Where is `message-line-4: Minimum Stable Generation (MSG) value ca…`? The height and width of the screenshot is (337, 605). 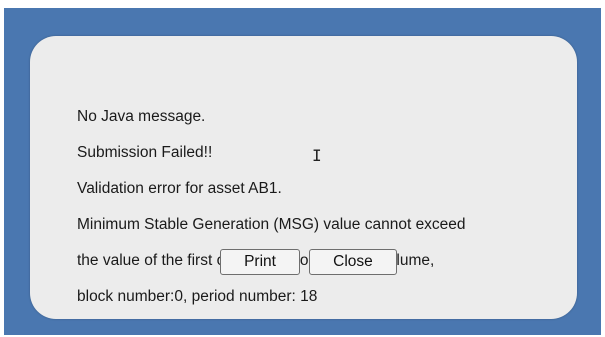
message-line-4: Minimum Stable Generation (MSG) value ca… is located at coordinates (271, 224).